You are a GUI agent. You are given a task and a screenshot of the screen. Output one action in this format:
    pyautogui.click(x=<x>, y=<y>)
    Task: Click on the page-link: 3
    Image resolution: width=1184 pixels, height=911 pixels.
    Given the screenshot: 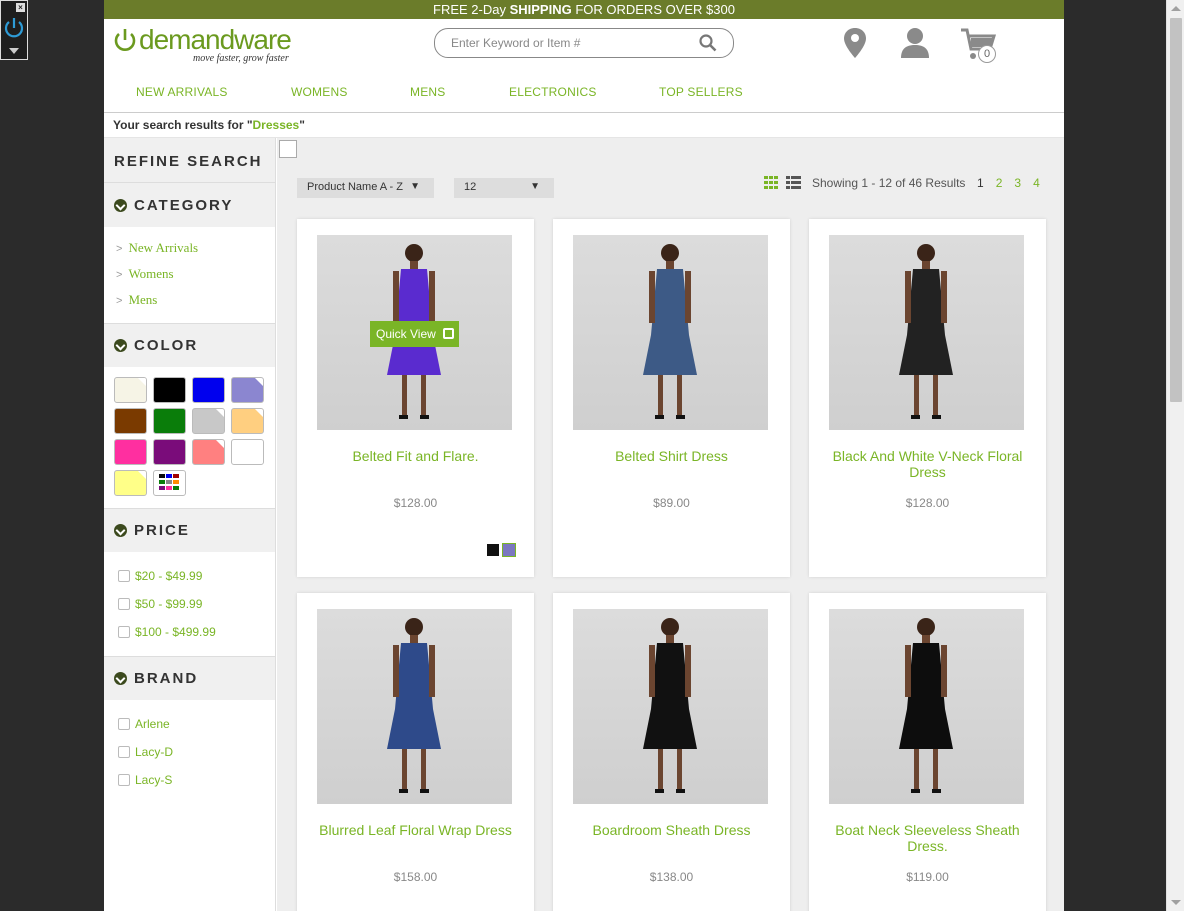 What is the action you would take?
    pyautogui.click(x=1017, y=183)
    